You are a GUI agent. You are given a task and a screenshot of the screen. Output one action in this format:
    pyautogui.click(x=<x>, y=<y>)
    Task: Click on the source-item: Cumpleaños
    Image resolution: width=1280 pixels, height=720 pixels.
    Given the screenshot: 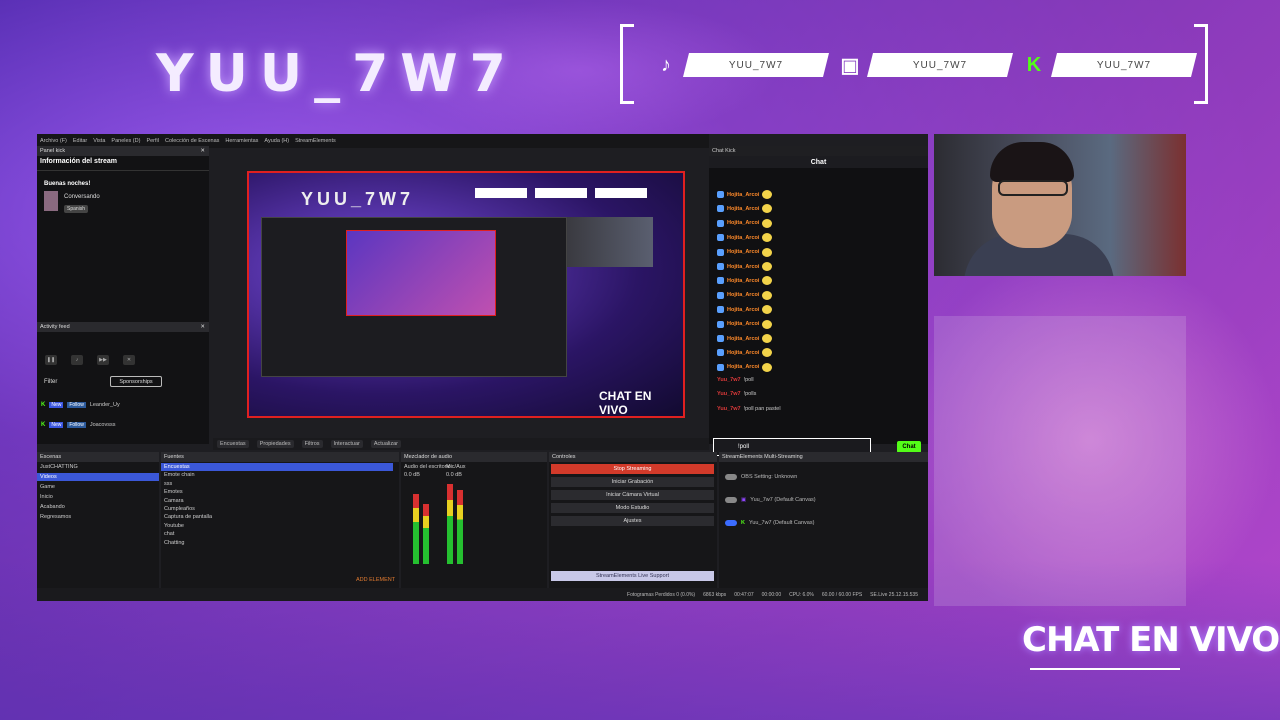 What is the action you would take?
    pyautogui.click(x=277, y=509)
    